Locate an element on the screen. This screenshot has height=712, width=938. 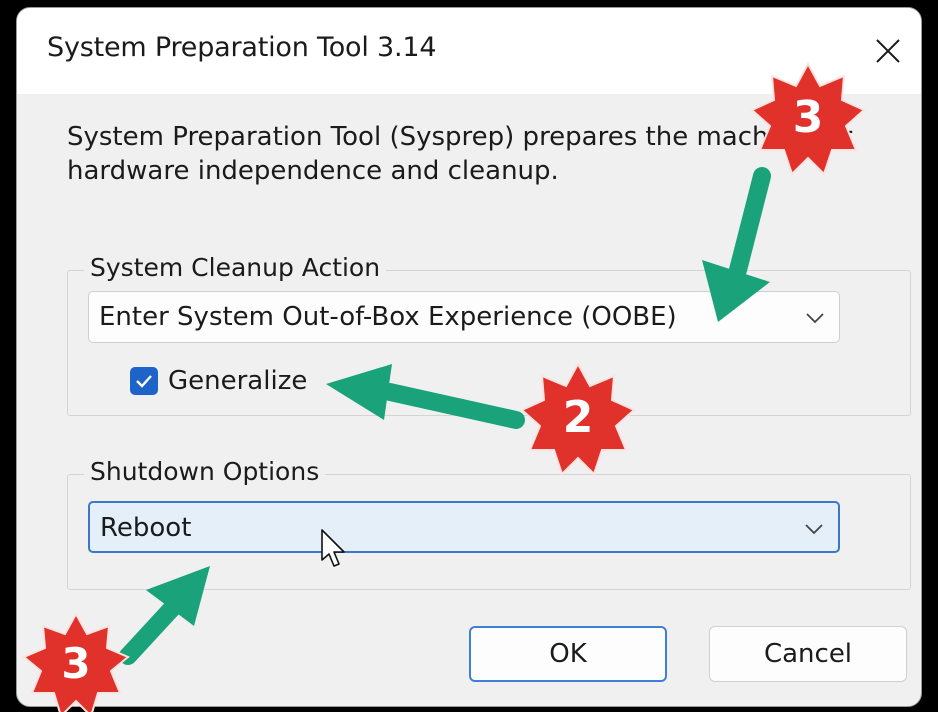
close-icon is located at coordinates (888, 51).